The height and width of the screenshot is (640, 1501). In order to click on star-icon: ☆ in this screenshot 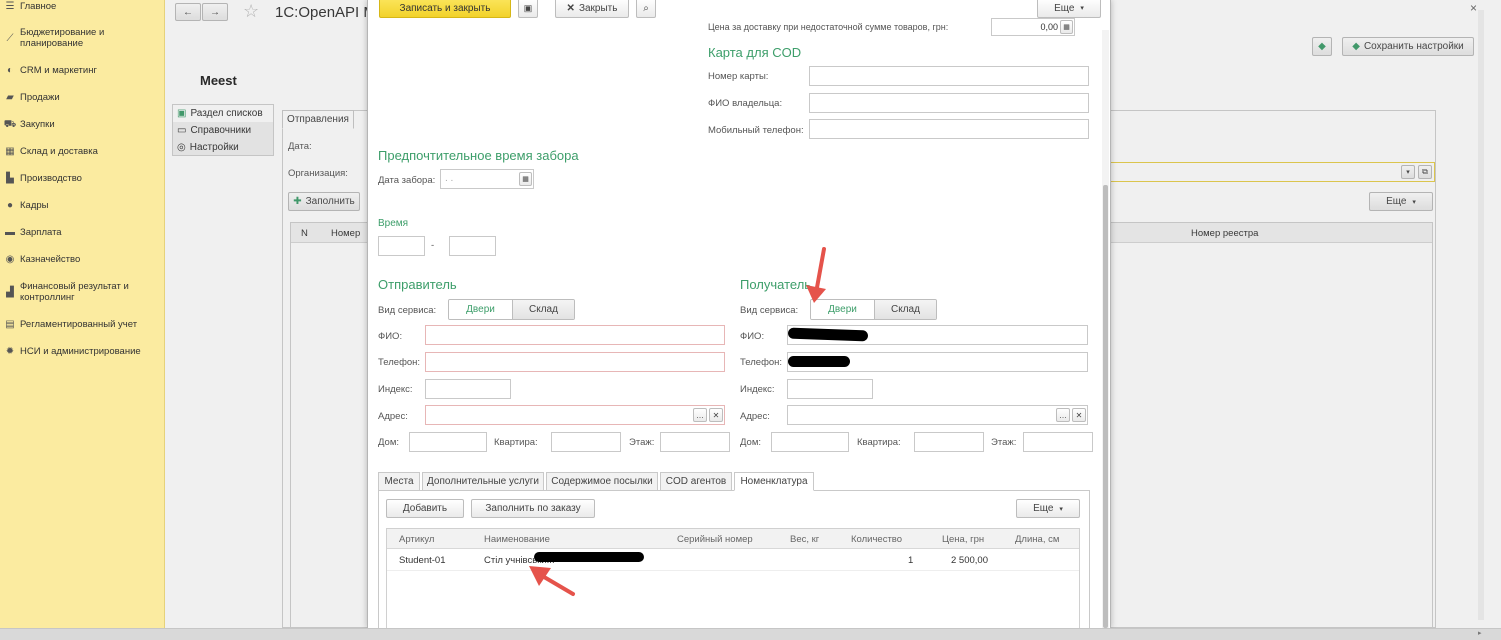, I will do `click(251, 11)`.